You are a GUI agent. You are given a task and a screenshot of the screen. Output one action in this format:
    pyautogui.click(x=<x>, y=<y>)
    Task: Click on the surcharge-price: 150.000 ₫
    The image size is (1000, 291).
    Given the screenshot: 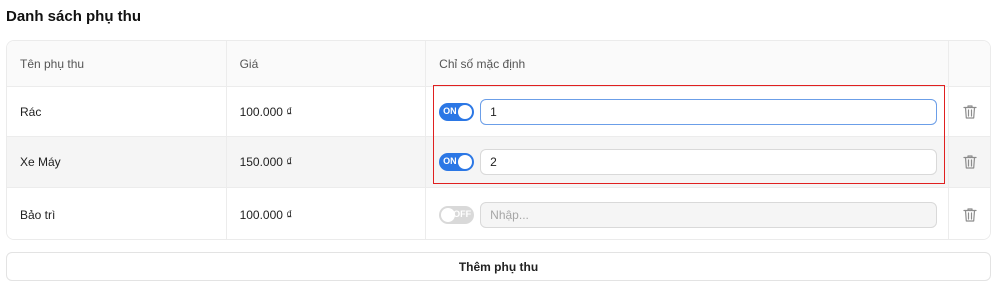 What is the action you would take?
    pyautogui.click(x=327, y=162)
    